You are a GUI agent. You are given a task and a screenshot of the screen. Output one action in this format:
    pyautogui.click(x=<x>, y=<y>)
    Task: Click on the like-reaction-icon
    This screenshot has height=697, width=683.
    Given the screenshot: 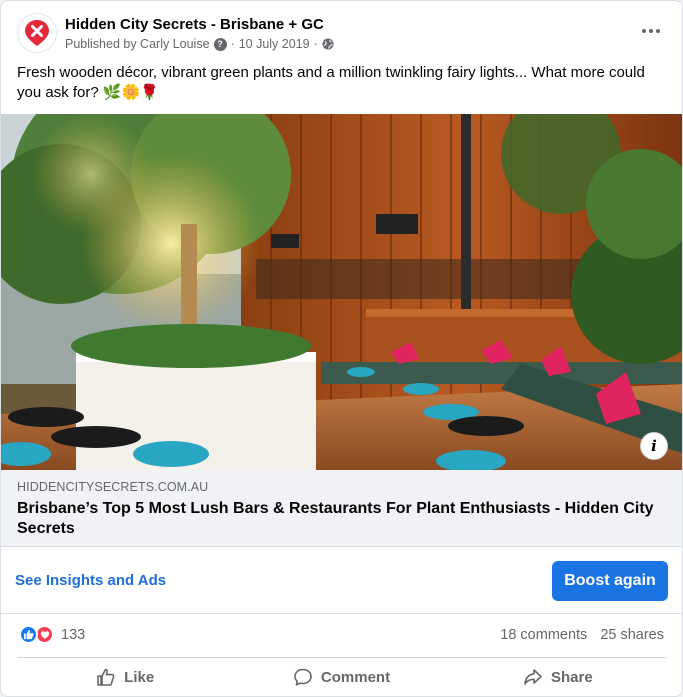 What is the action you would take?
    pyautogui.click(x=28, y=634)
    